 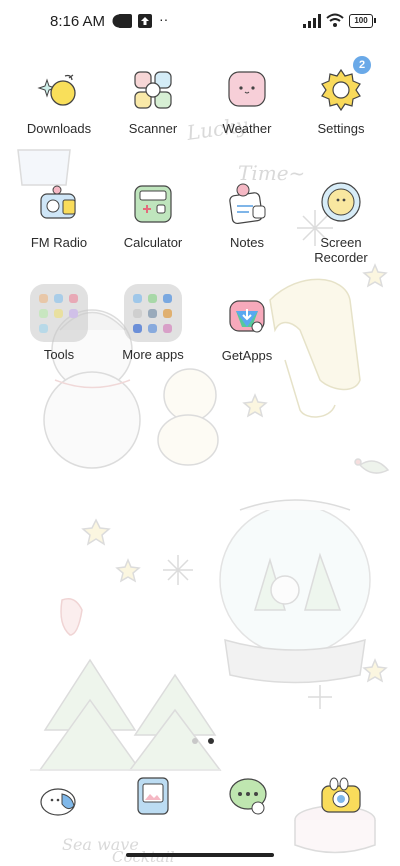 What do you see at coordinates (153, 90) in the screenshot?
I see `scanner-icon` at bounding box center [153, 90].